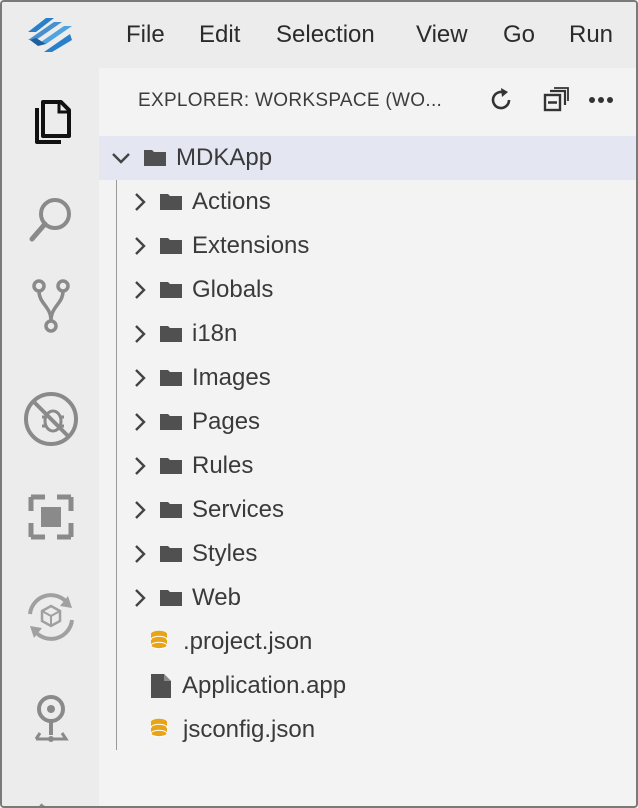 The image size is (638, 808). I want to click on tree-indent-guide, so click(116, 465).